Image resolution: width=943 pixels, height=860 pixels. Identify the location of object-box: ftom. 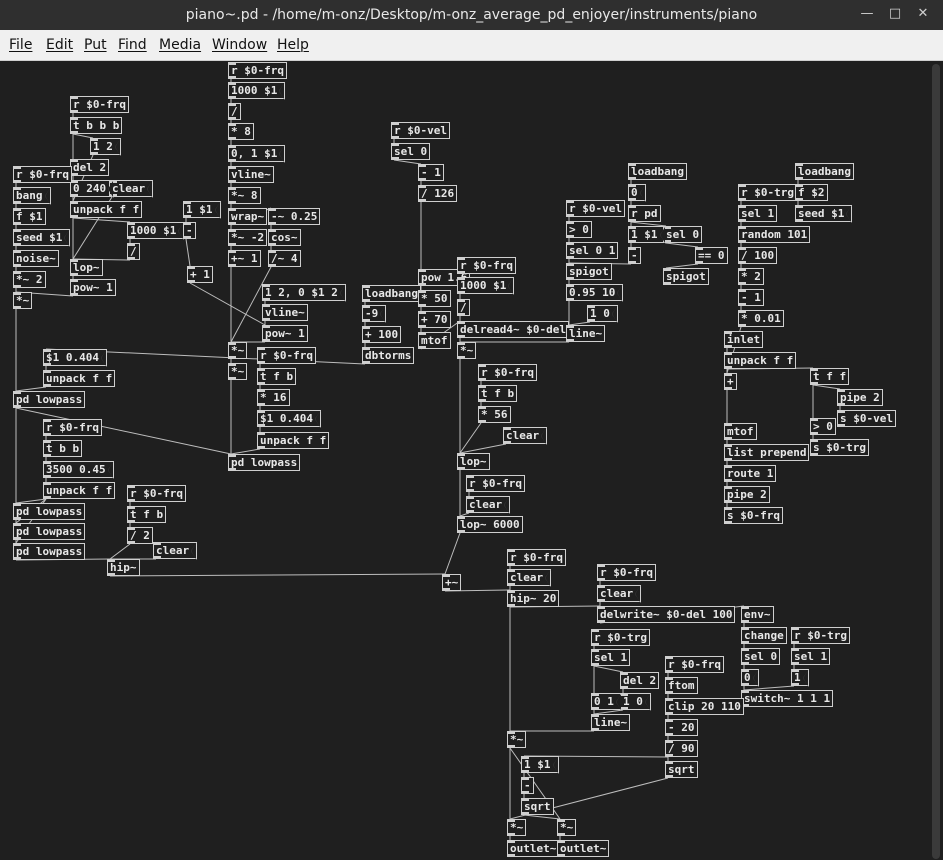
(681, 685).